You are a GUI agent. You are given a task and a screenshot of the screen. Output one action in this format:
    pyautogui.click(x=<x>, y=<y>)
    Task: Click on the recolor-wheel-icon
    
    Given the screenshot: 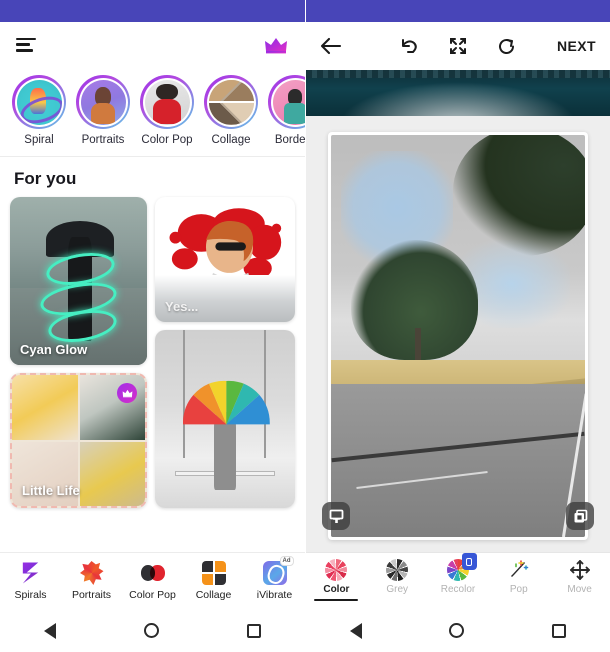 What is the action you would take?
    pyautogui.click(x=461, y=567)
    